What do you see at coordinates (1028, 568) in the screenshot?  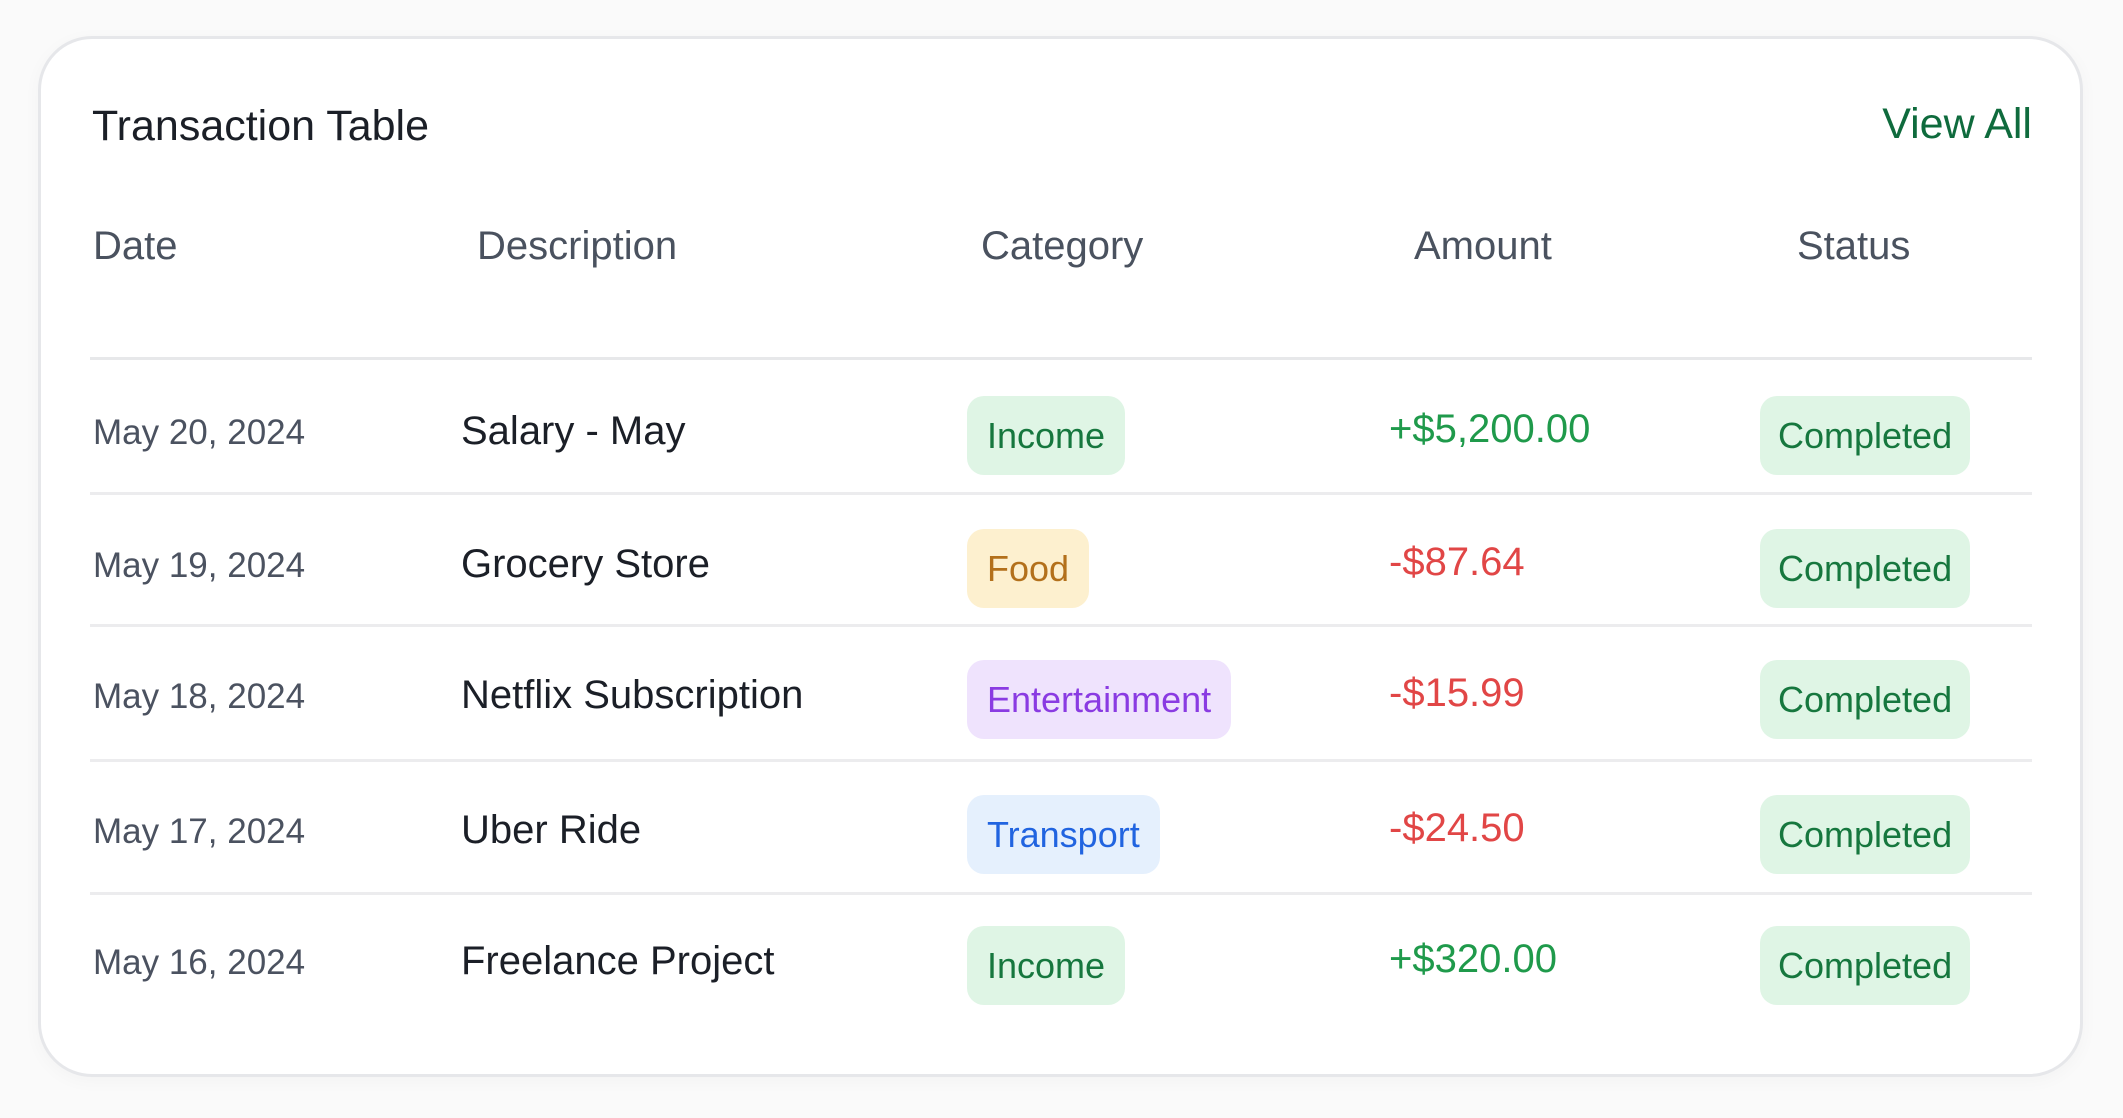 I see `category-badge: Food` at bounding box center [1028, 568].